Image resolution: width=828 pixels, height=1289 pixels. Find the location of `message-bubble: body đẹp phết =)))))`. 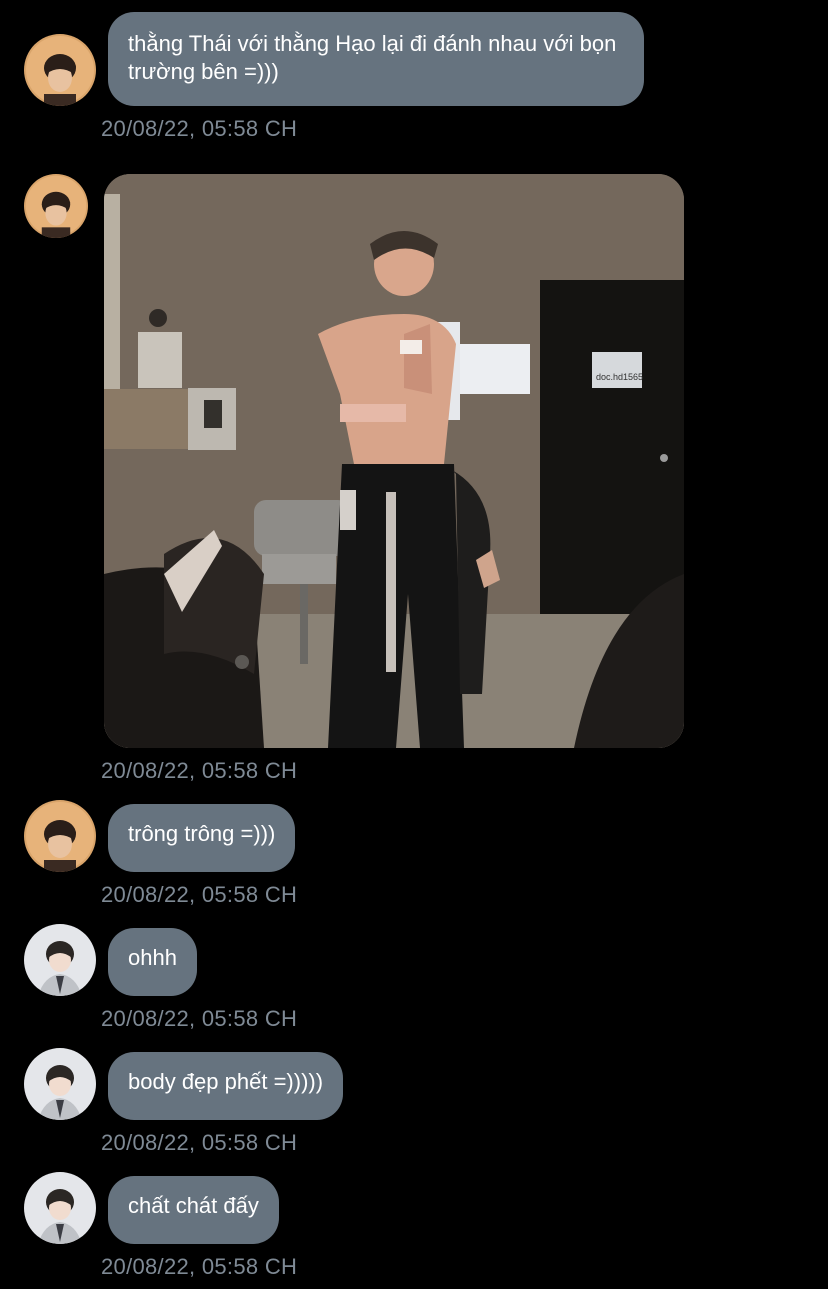

message-bubble: body đẹp phết =))))) is located at coordinates (226, 1086).